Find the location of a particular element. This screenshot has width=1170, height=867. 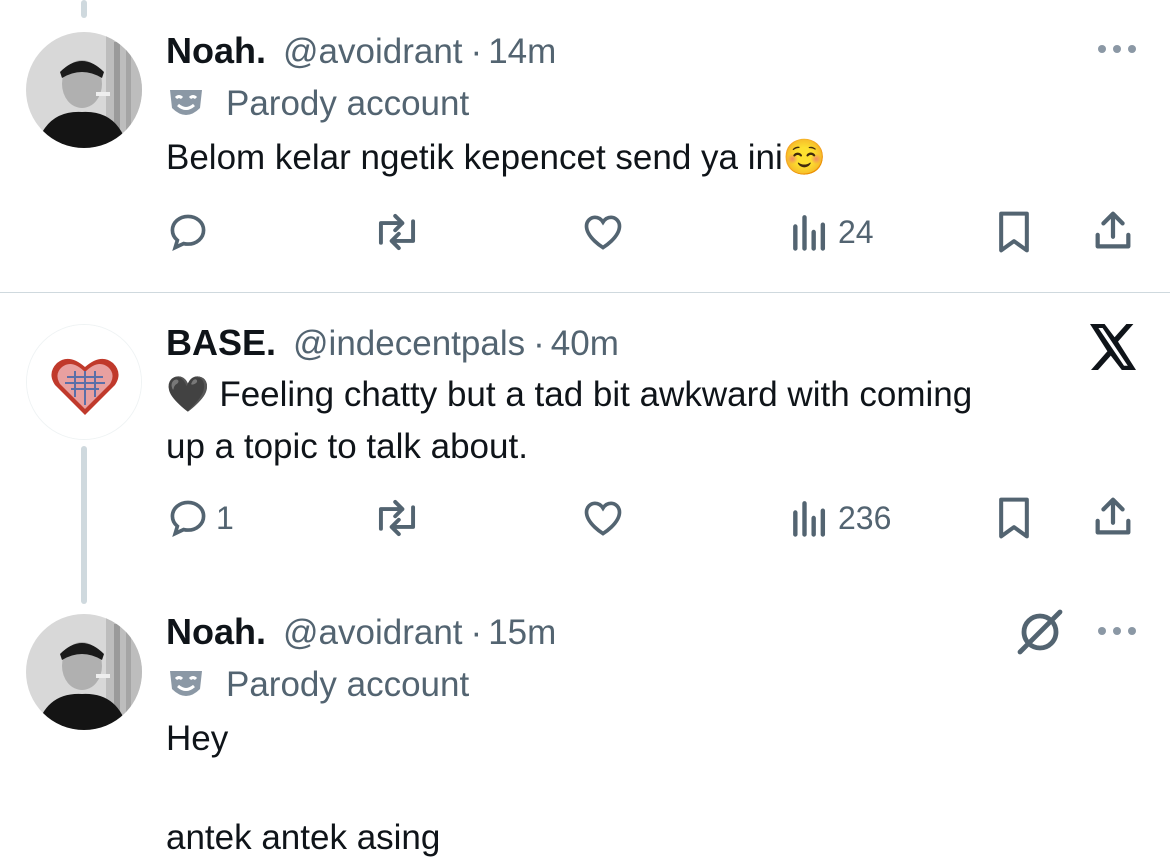

post-text-line2: up a topic to talk about. is located at coordinates (347, 446).